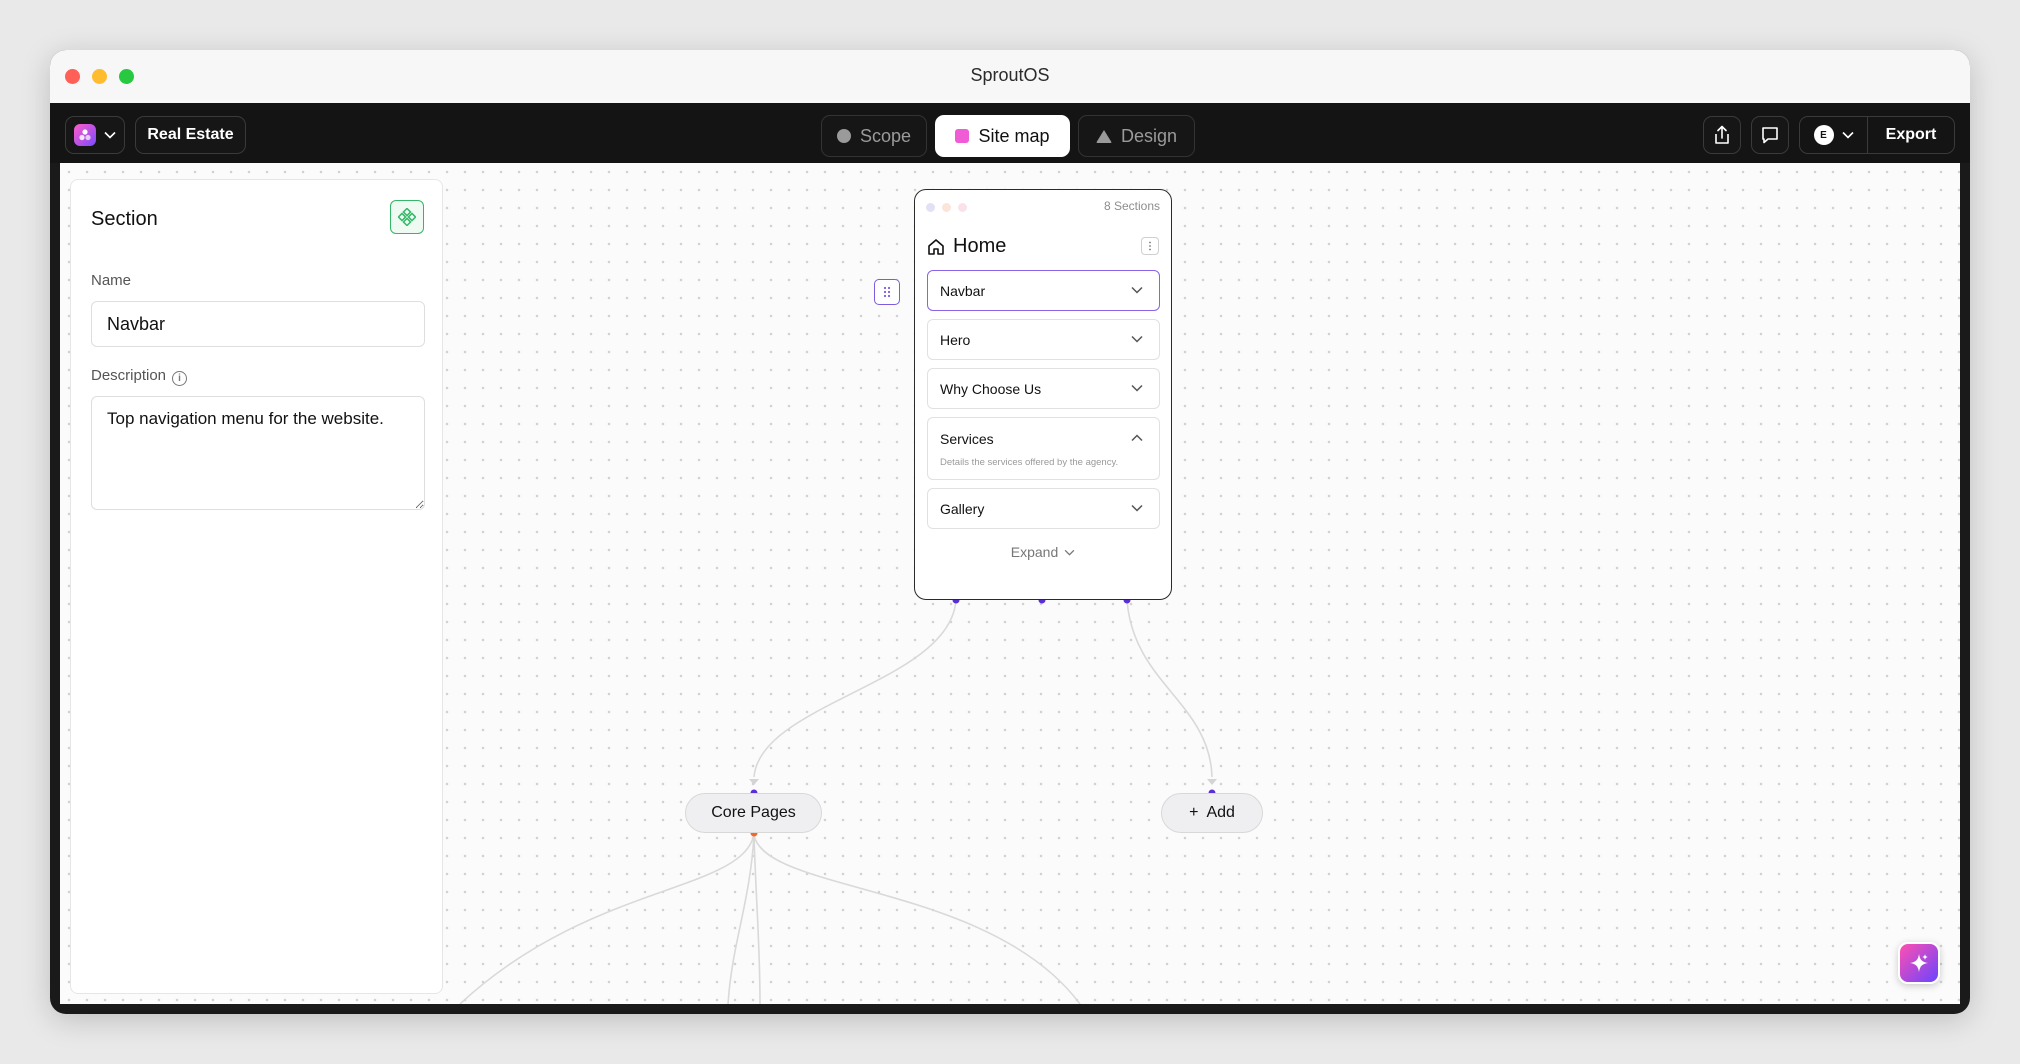  I want to click on section-label: Hero, so click(955, 340).